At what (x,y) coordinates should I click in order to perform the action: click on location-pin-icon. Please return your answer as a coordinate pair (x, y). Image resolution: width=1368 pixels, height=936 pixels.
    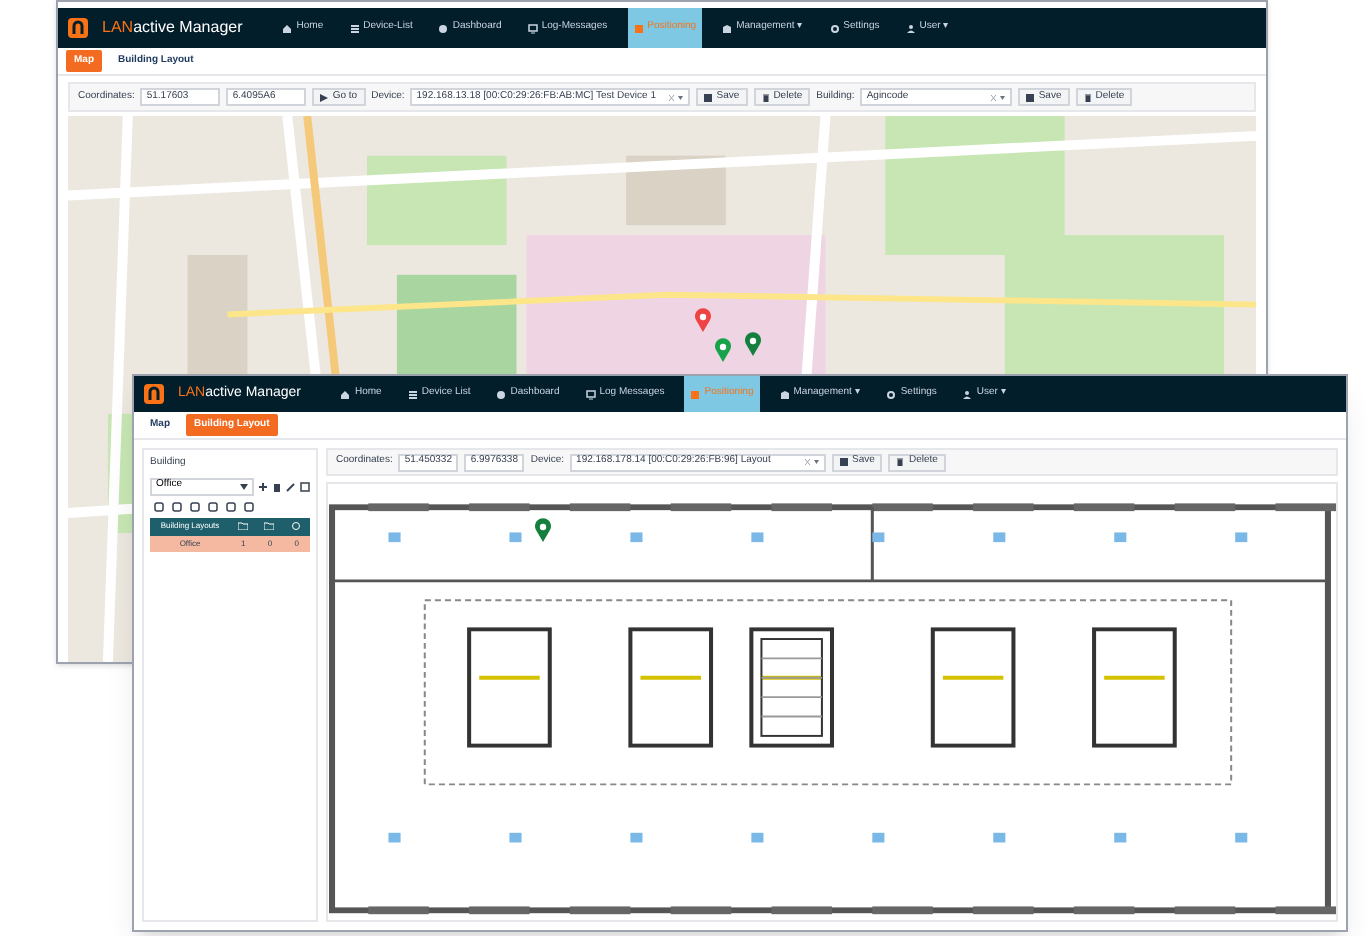
    Looking at the image, I should click on (543, 530).